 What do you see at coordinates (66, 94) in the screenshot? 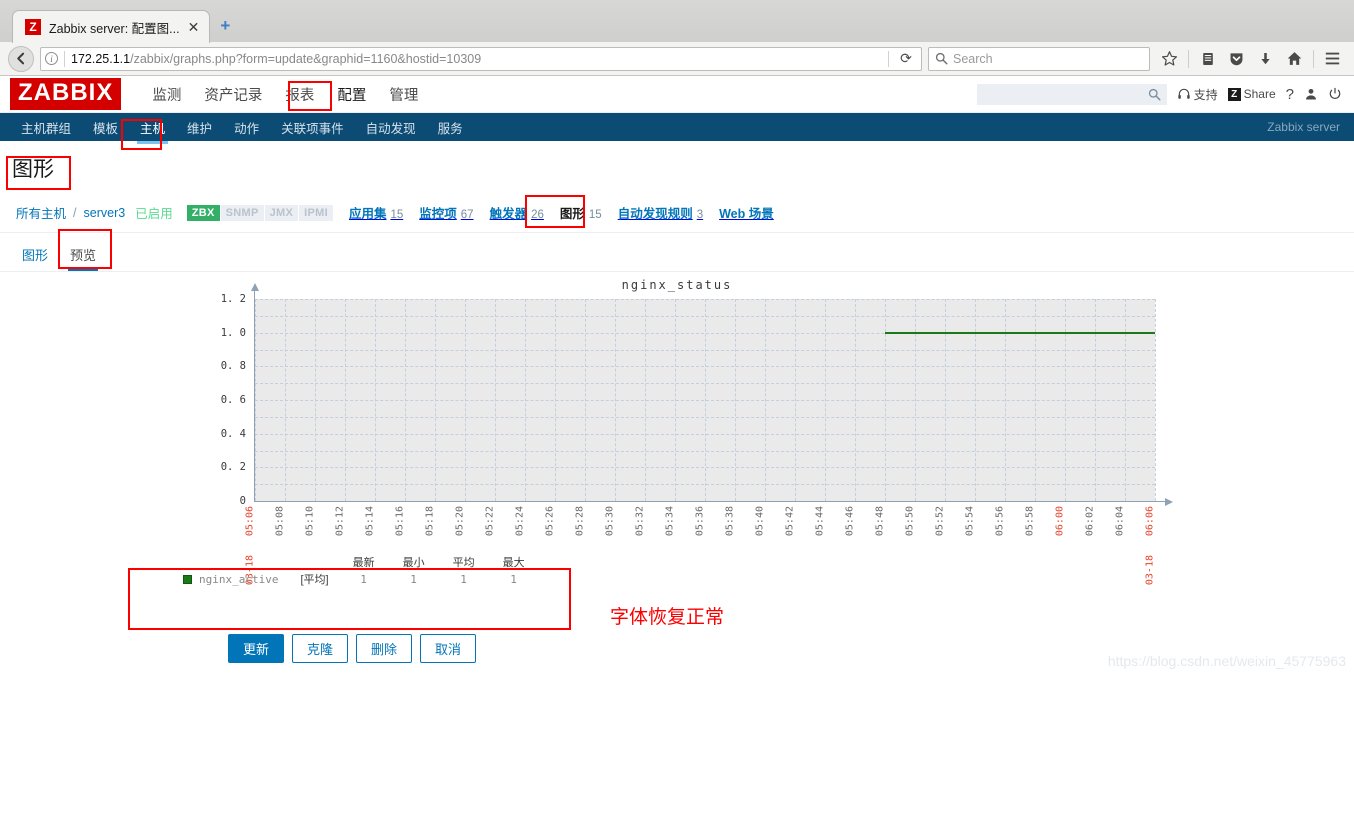
I see `zabbix-logo: ZABBIX` at bounding box center [66, 94].